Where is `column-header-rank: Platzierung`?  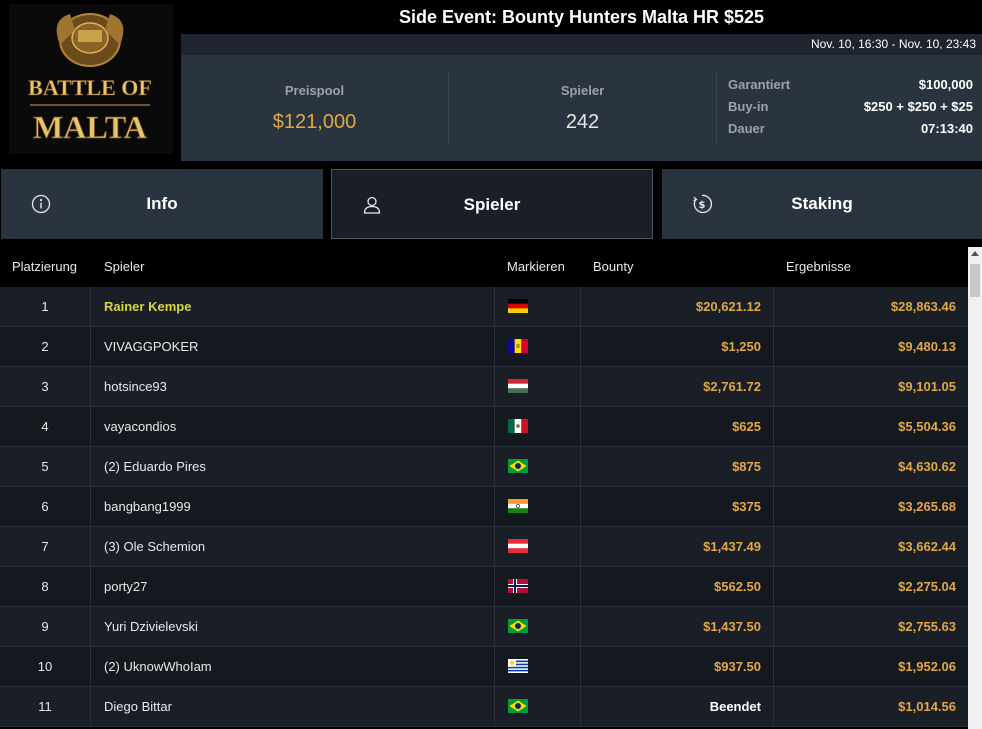
column-header-rank: Platzierung is located at coordinates (44, 267).